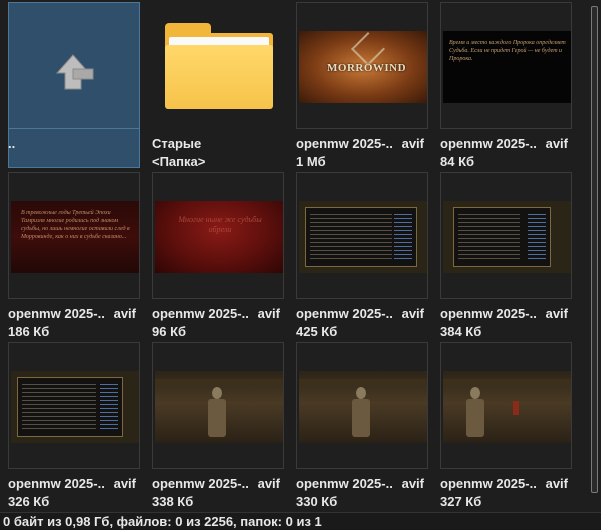 The width and height of the screenshot is (601, 530). I want to click on thumbnail-image: MORROWIND, so click(363, 67).